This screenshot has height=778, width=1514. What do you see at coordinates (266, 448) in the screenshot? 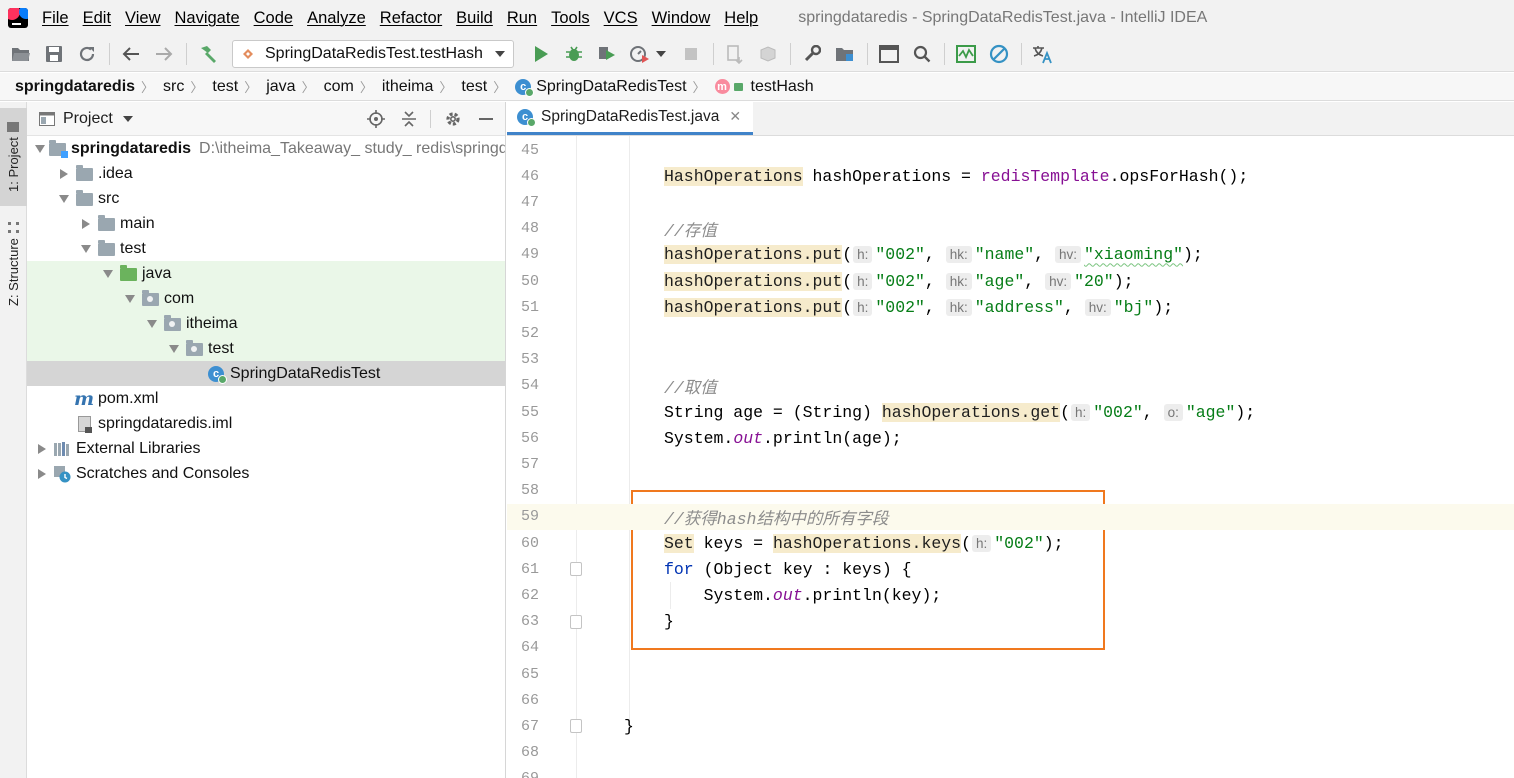
I see `tree-node: External Libraries` at bounding box center [266, 448].